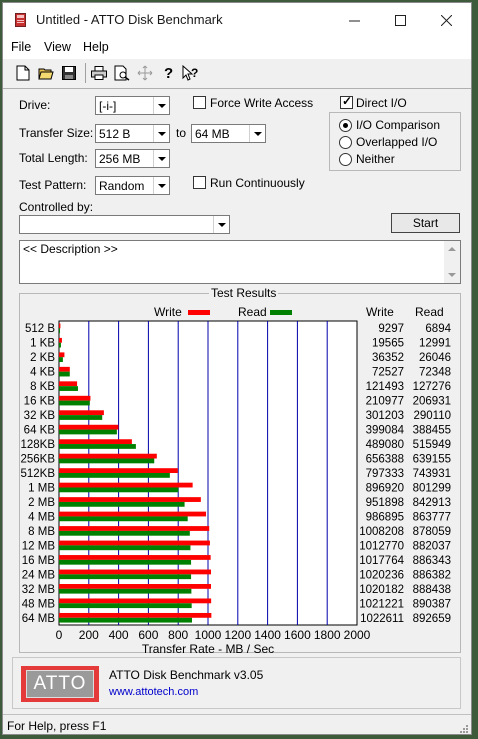  I want to click on context-help-button: ?, so click(191, 73).